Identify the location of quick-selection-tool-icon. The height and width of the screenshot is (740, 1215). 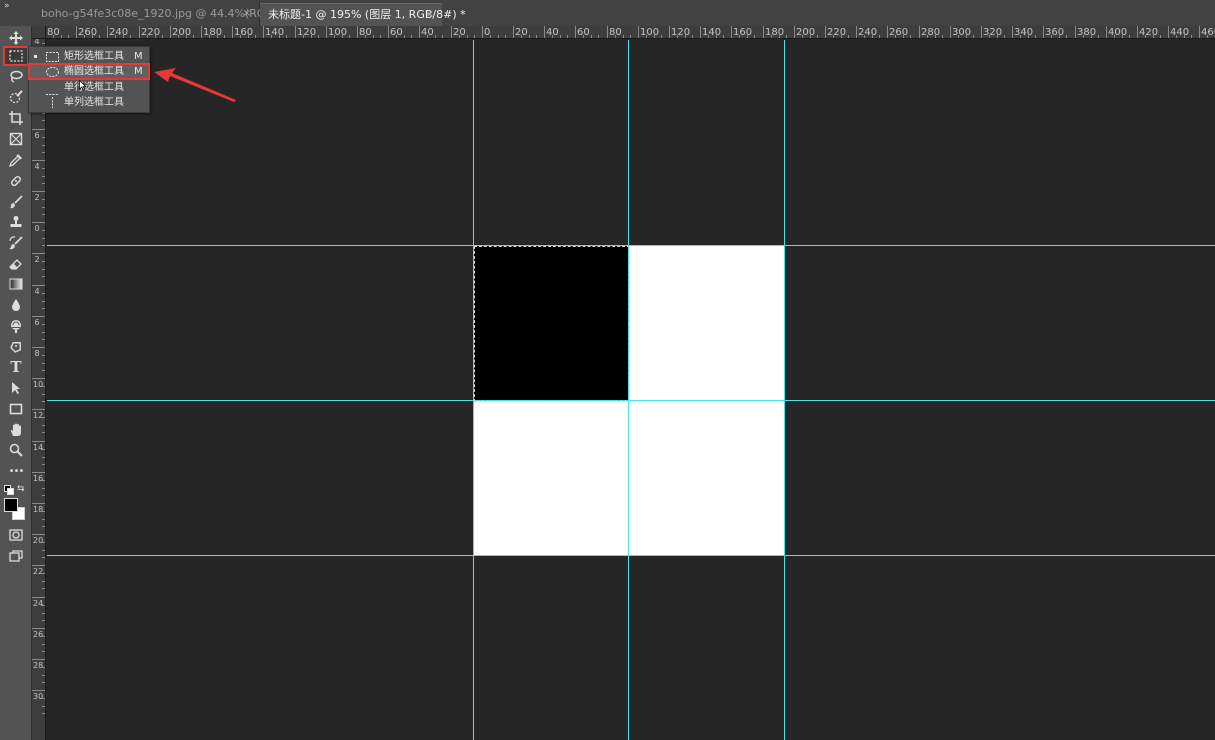
(16, 97).